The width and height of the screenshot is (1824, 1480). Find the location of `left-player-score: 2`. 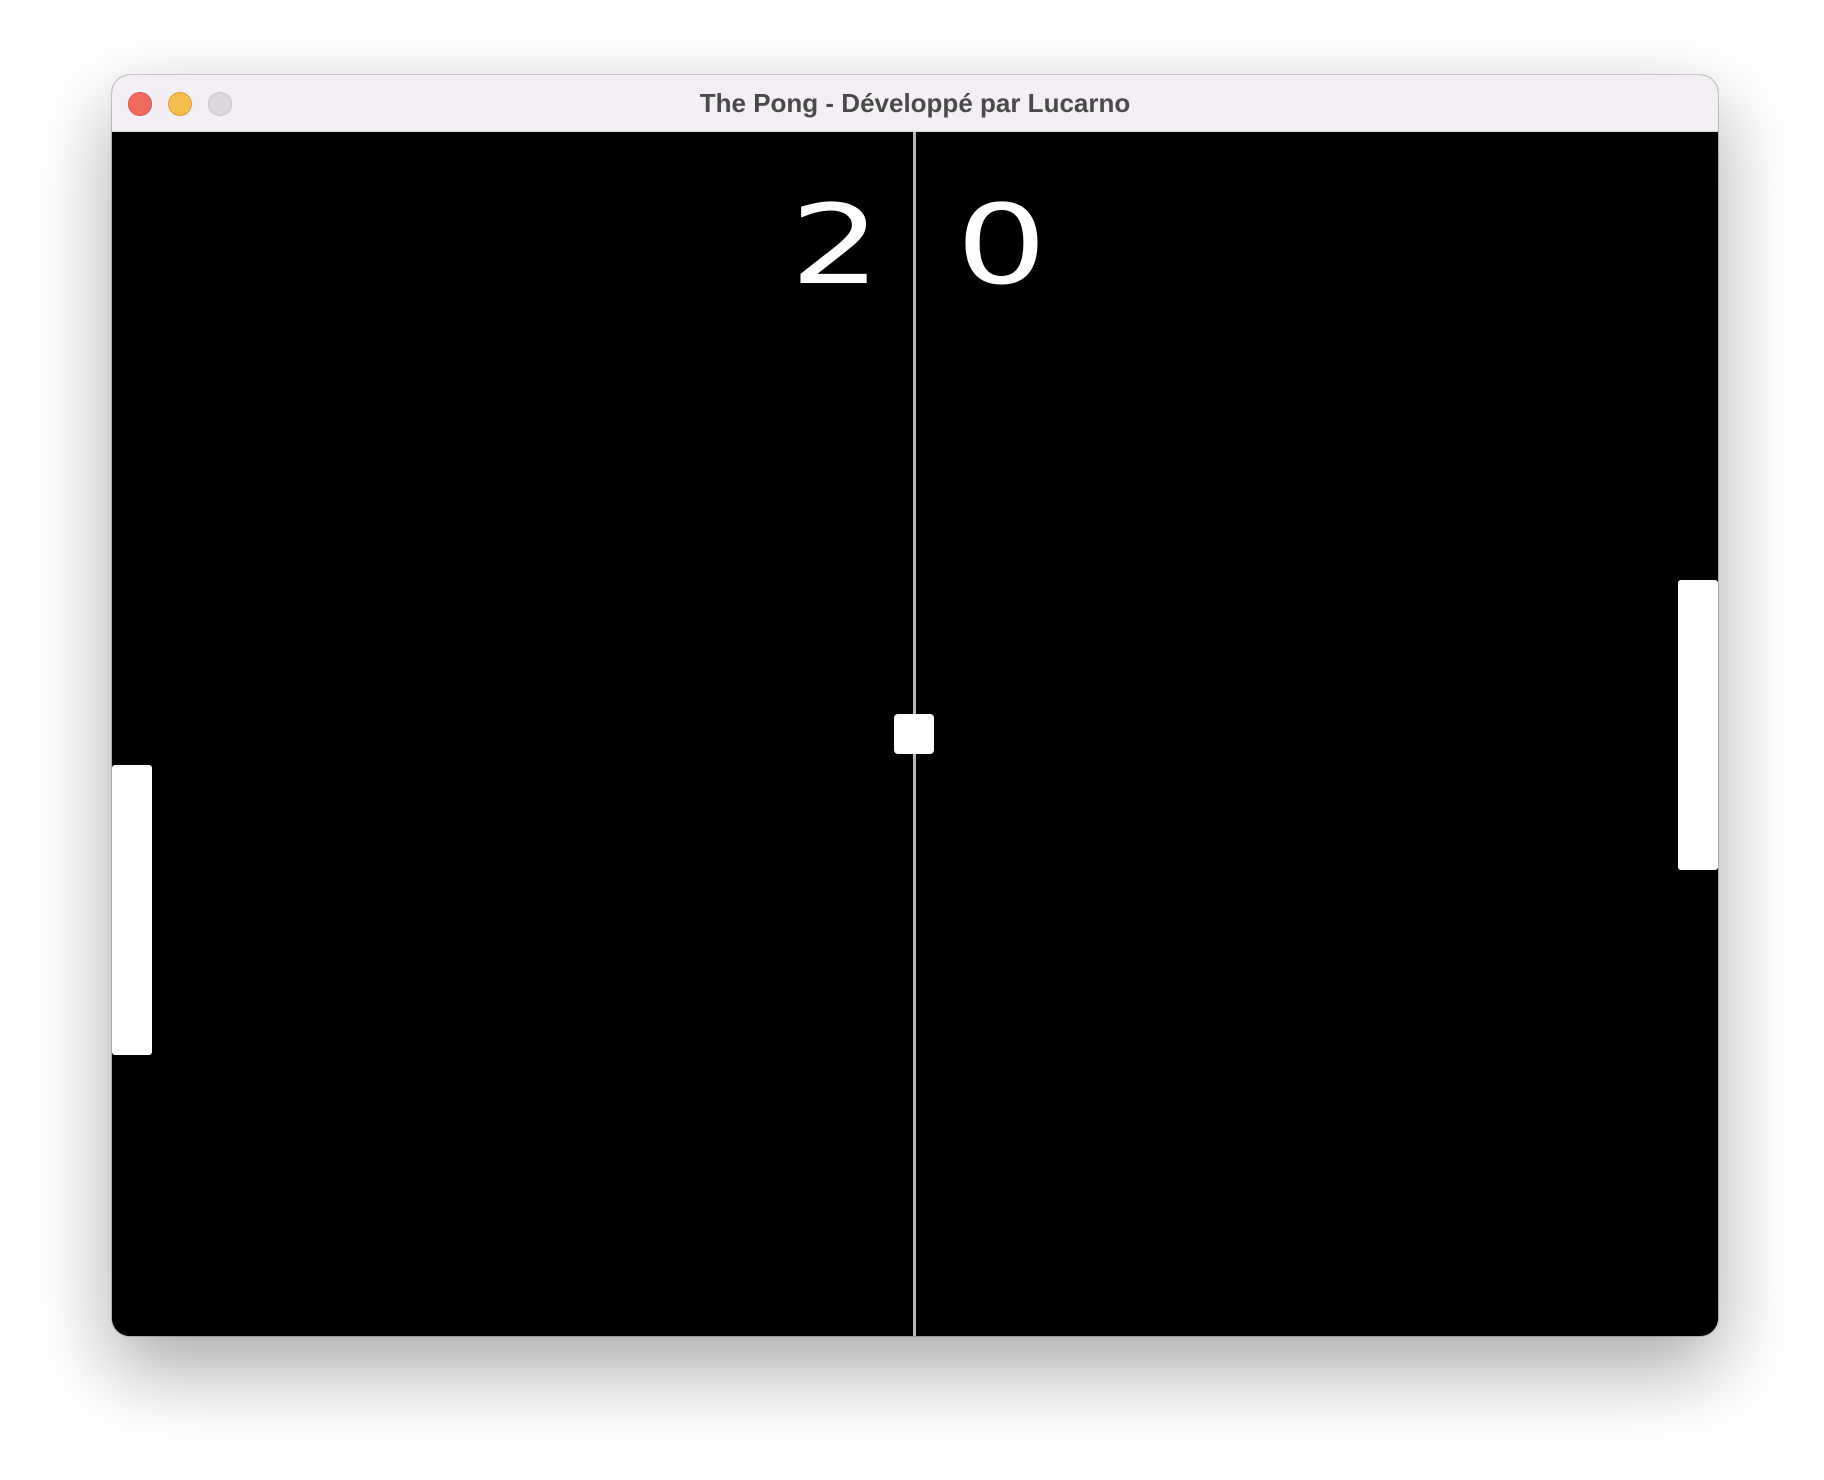

left-player-score: 2 is located at coordinates (835, 245).